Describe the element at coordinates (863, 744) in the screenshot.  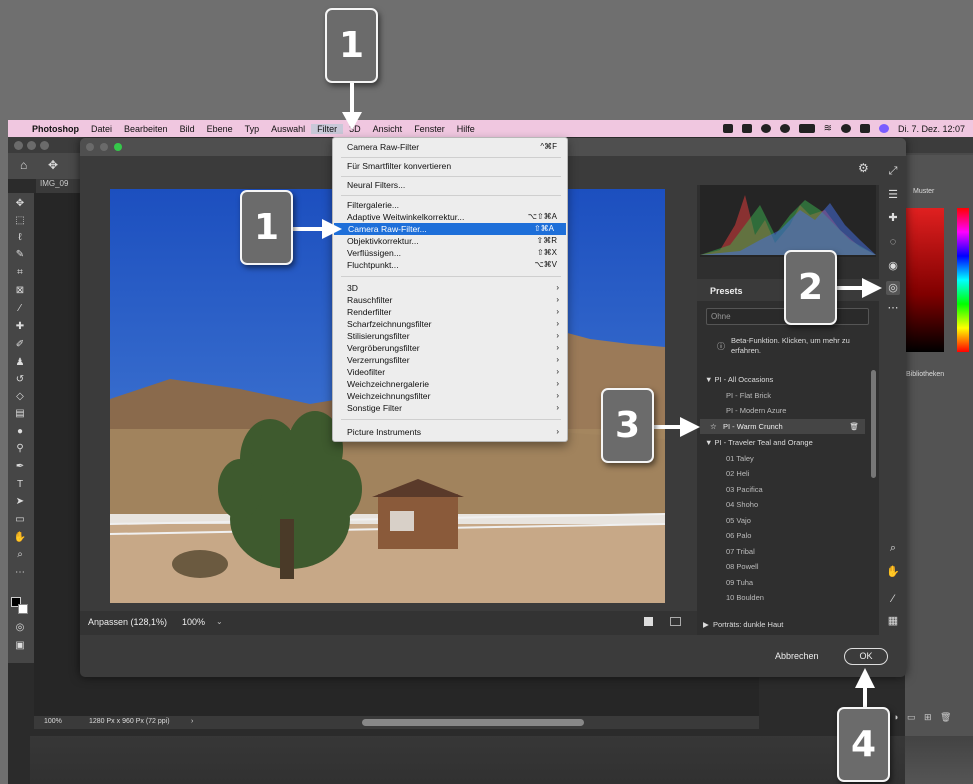
I see `step-badge-4: 4` at that location.